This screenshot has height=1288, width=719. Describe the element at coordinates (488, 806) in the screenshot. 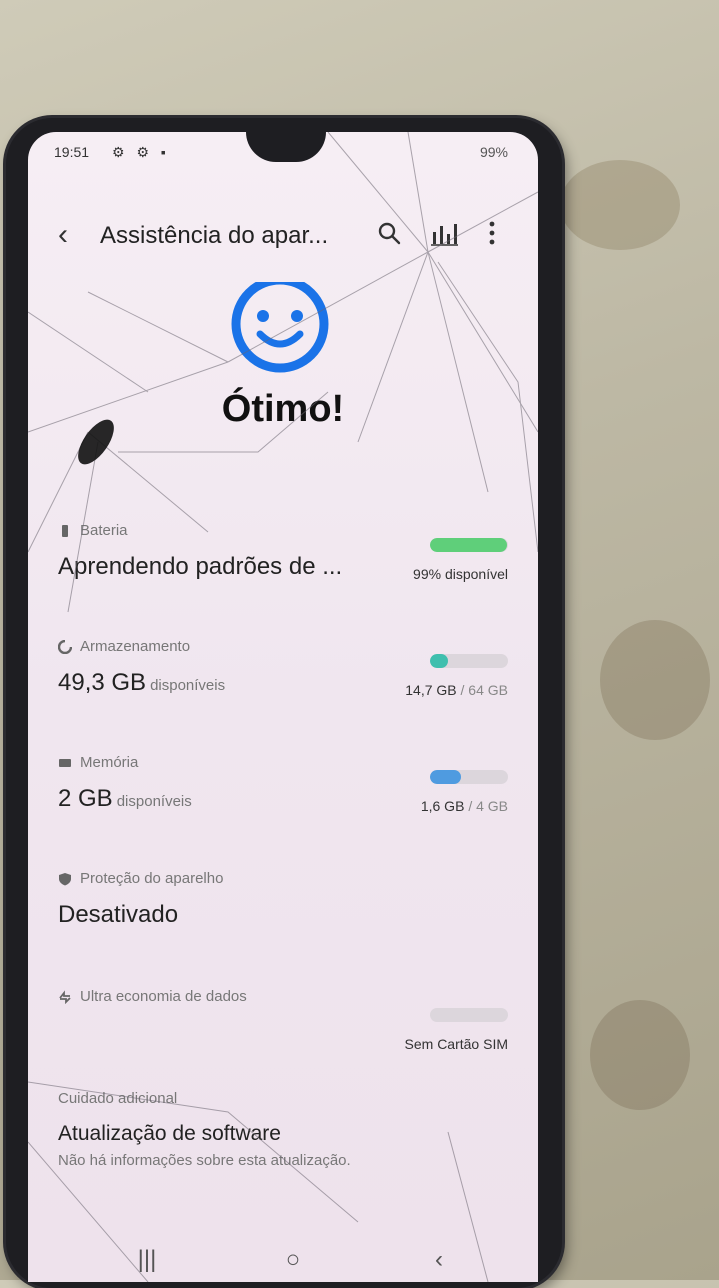

I see `memory-total: / 4 GB` at that location.